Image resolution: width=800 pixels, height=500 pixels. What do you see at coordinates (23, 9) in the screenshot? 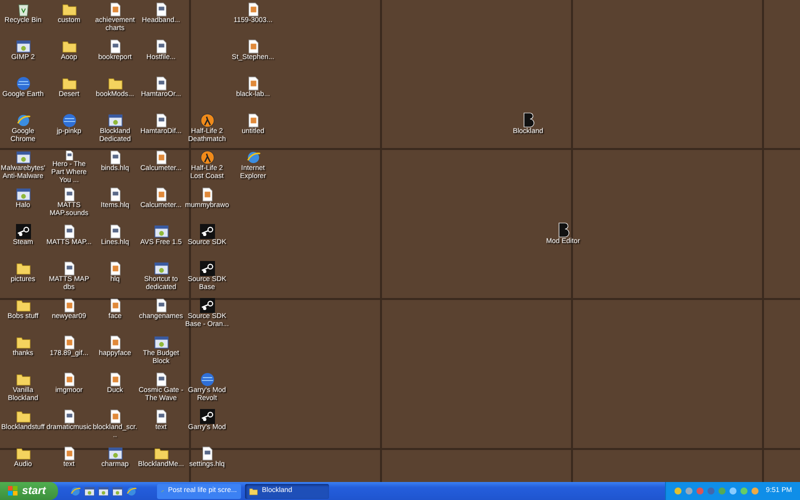
I see `recycle-bin-icon` at bounding box center [23, 9].